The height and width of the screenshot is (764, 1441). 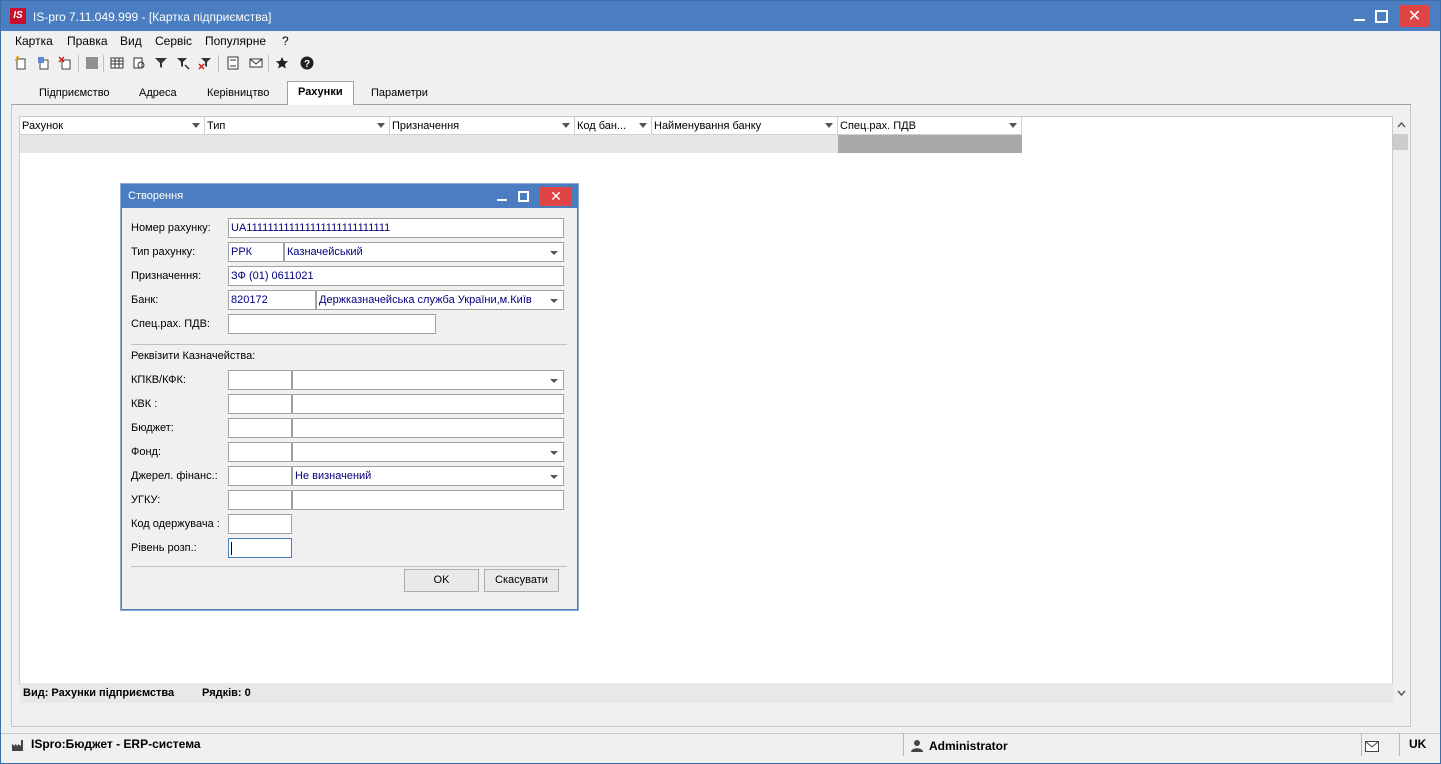 I want to click on label-bank: Банк:, so click(x=145, y=300).